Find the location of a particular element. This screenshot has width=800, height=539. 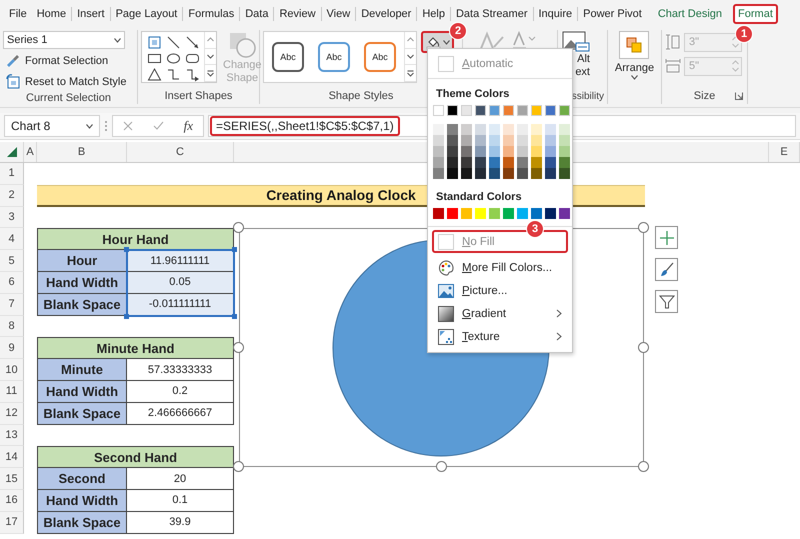

chart-filters-button is located at coordinates (666, 301).